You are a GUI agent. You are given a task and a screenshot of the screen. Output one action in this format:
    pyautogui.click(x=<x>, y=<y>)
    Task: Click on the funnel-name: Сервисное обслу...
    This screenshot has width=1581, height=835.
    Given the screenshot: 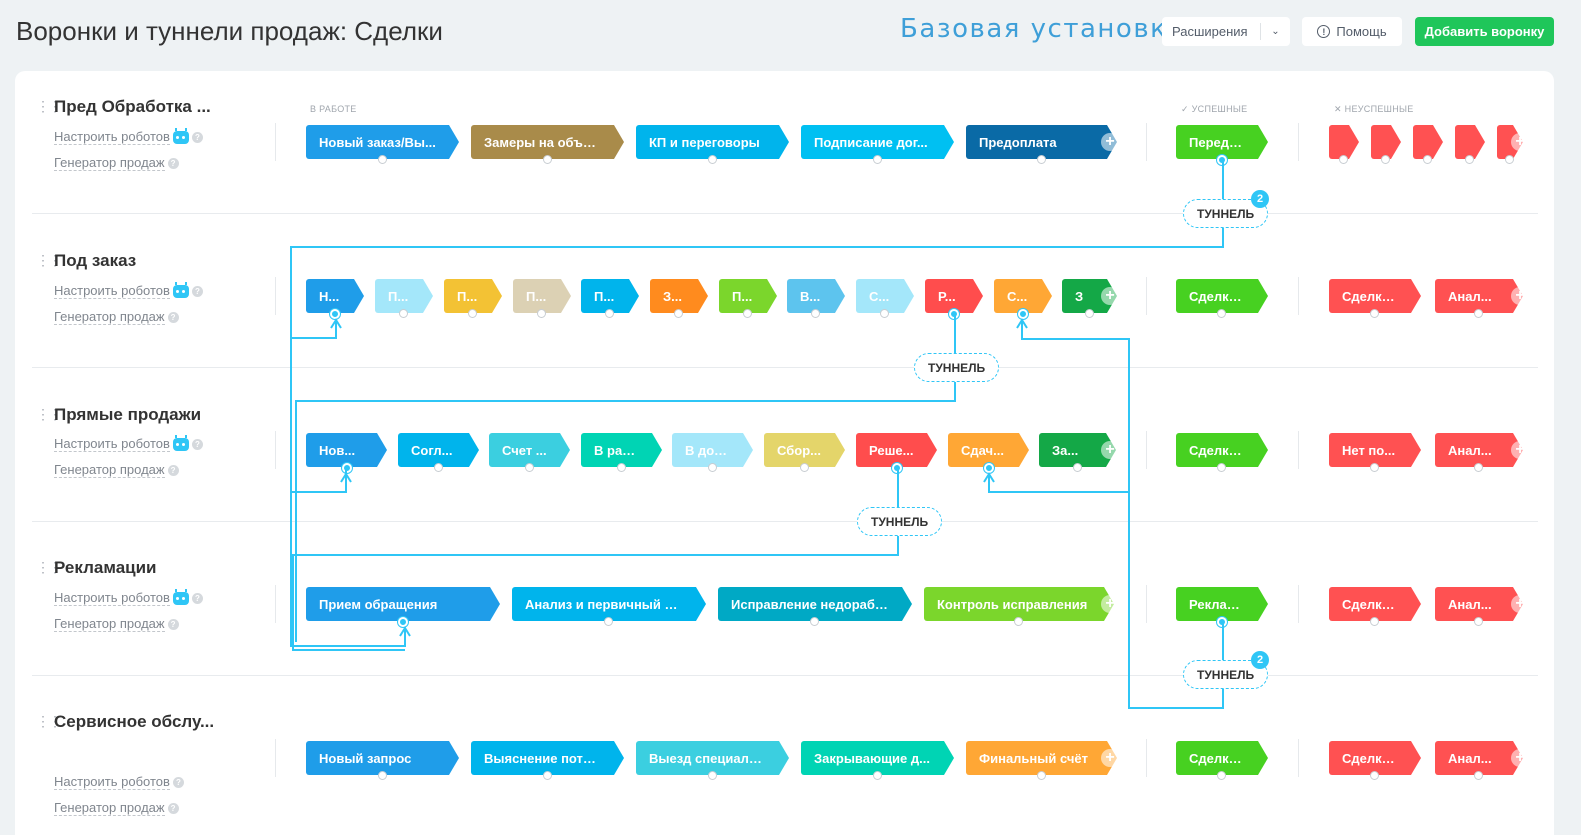 What is the action you would take?
    pyautogui.click(x=134, y=722)
    